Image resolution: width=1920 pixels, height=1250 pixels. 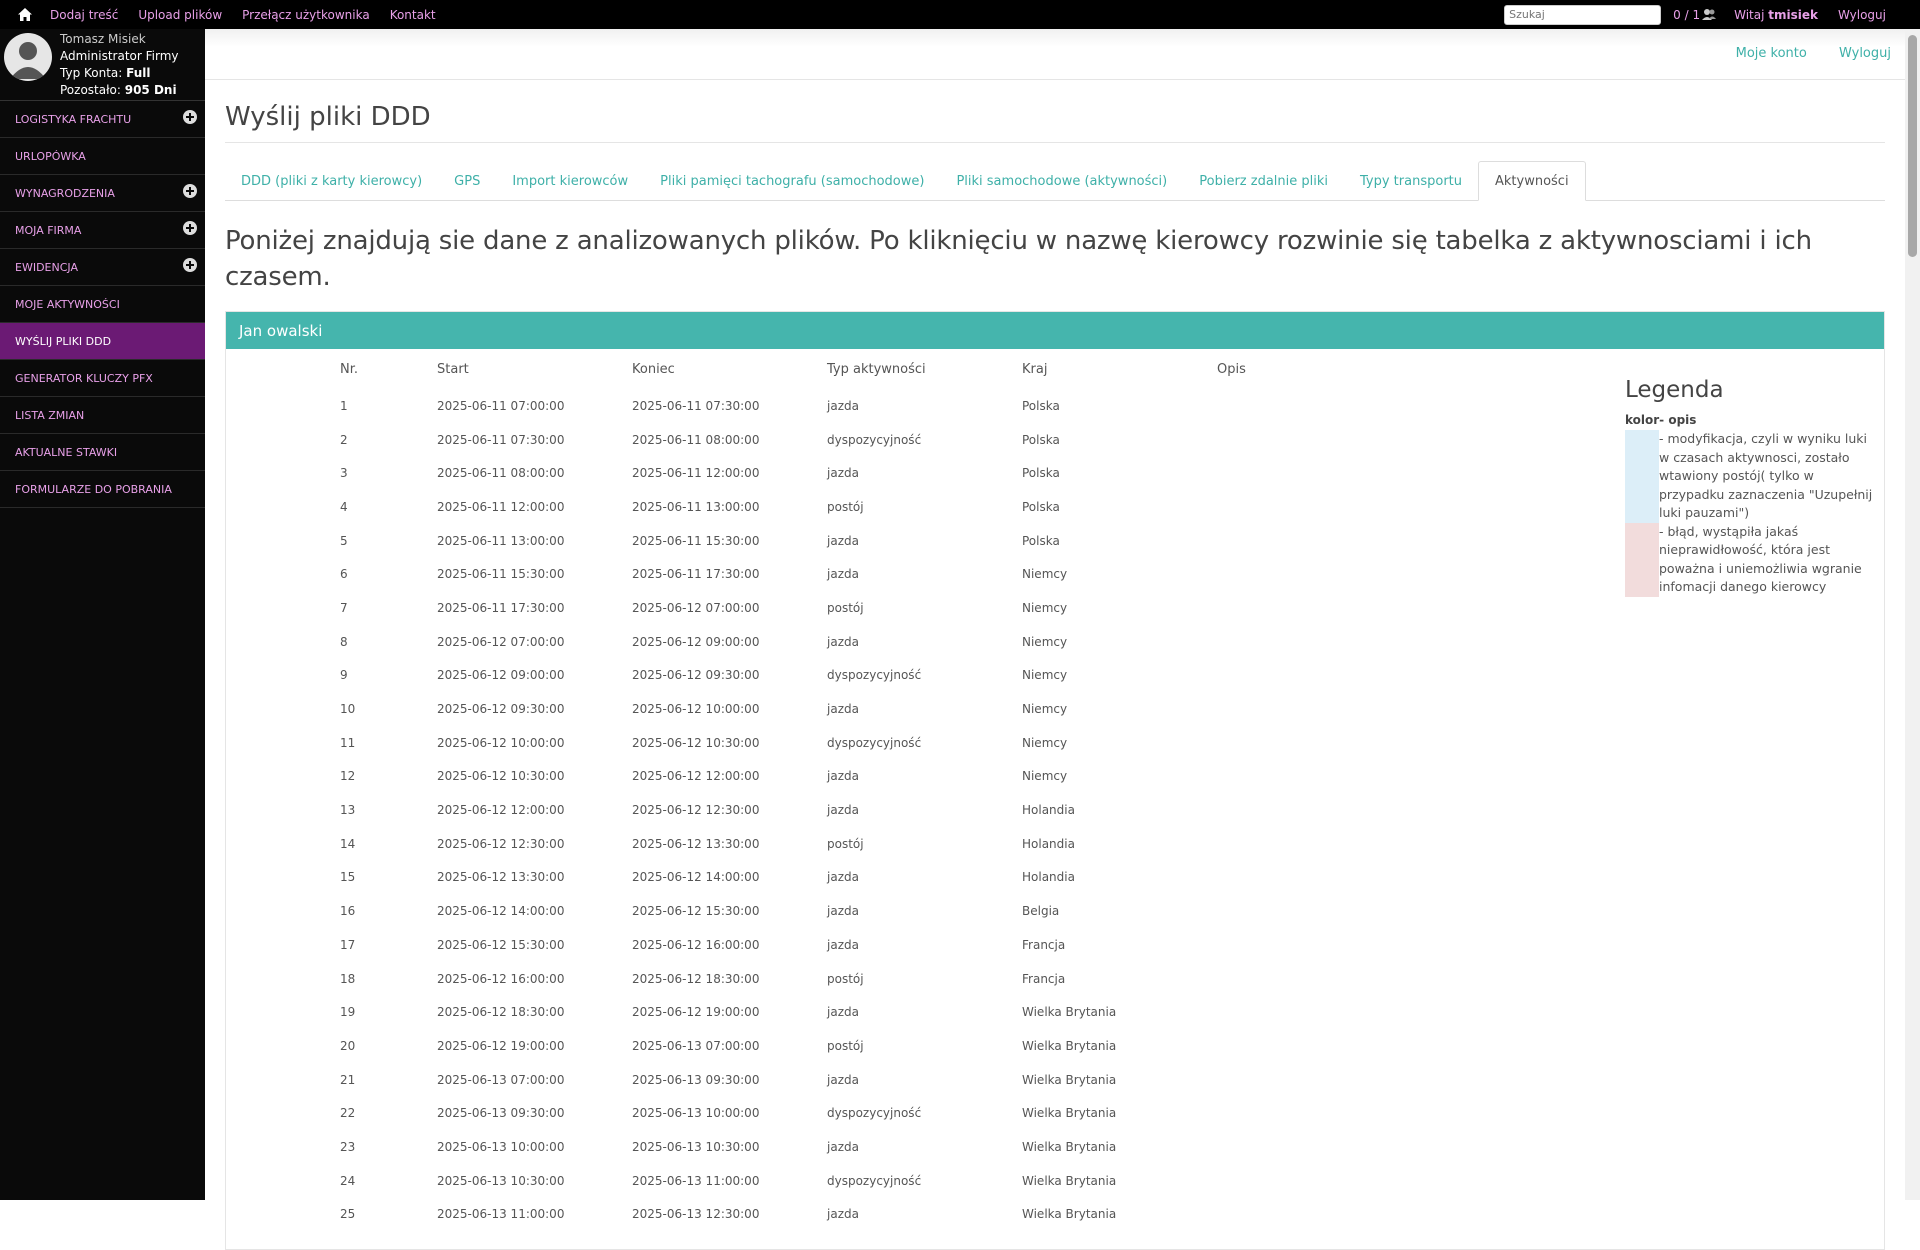 I want to click on sidebar-item-logistyka-frachtu: LOGISTYKA FRACHTU, so click(x=102, y=119).